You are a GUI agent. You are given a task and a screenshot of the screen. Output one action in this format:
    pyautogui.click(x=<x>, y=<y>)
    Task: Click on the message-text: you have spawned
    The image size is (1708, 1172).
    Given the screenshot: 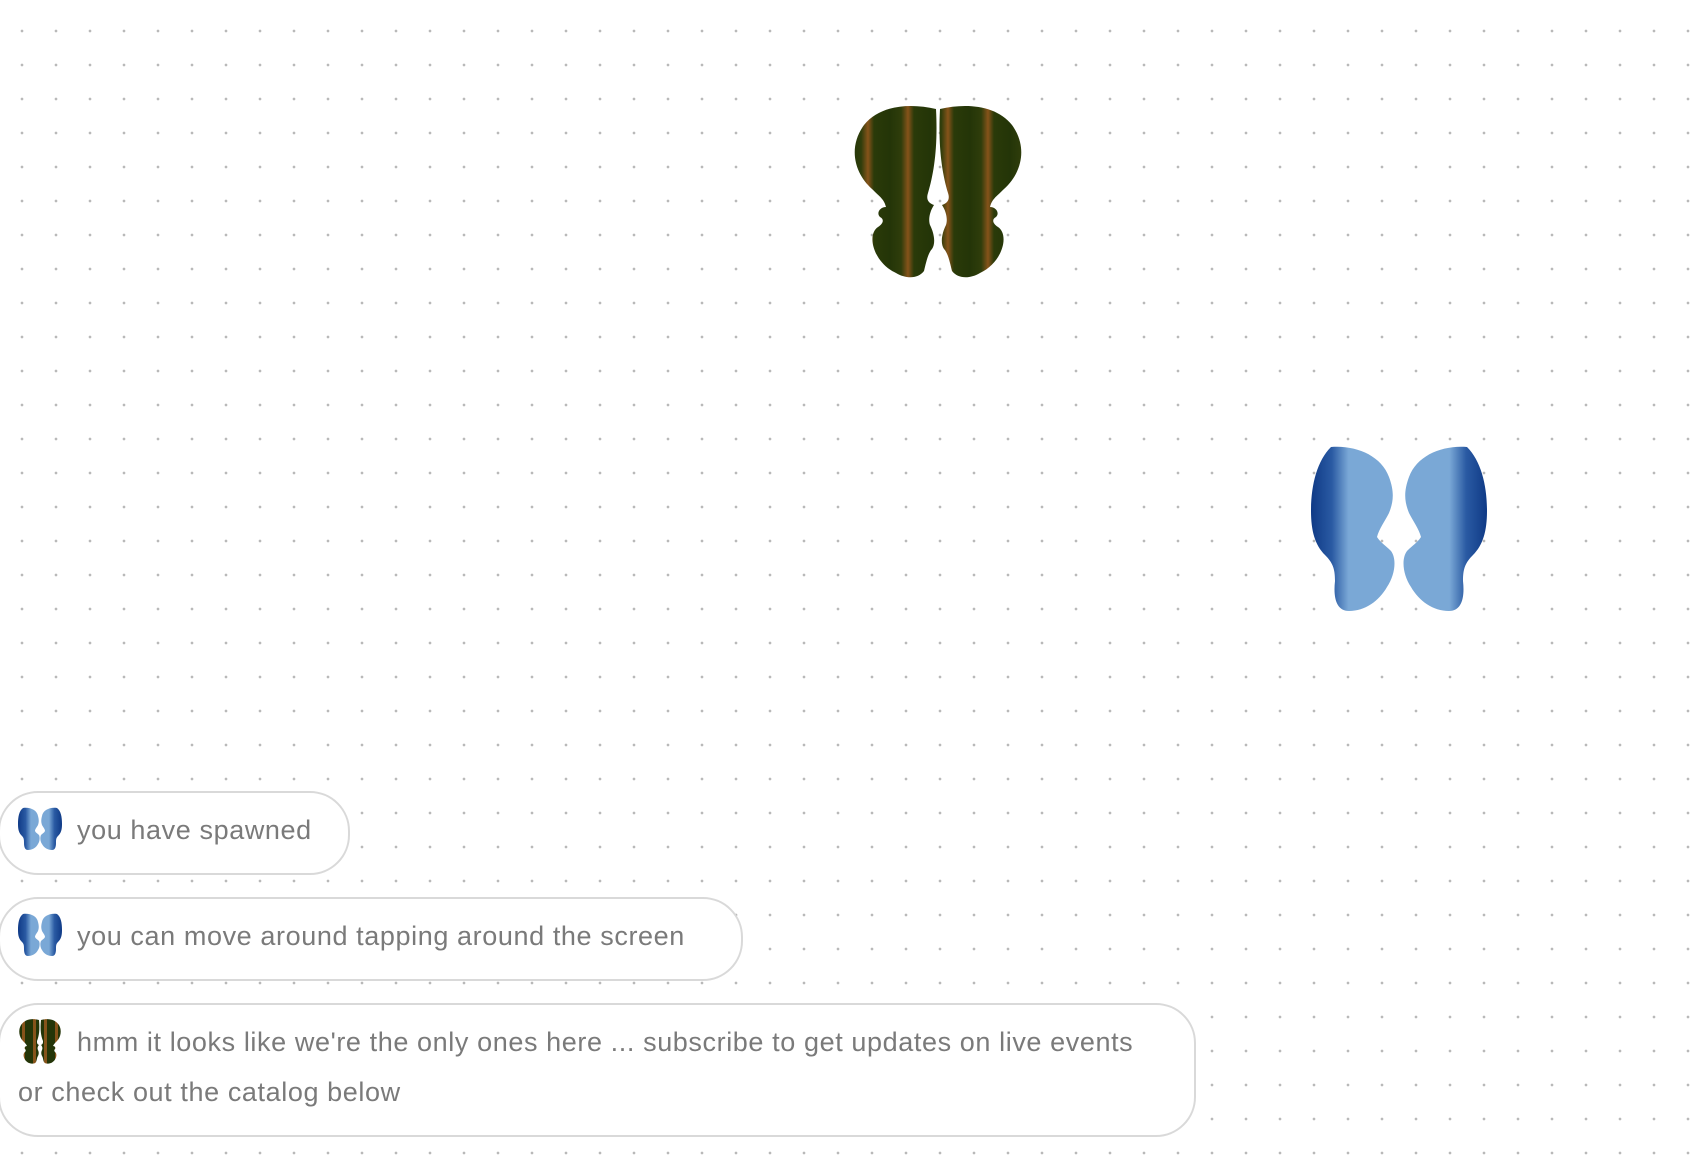 What is the action you would take?
    pyautogui.click(x=194, y=830)
    